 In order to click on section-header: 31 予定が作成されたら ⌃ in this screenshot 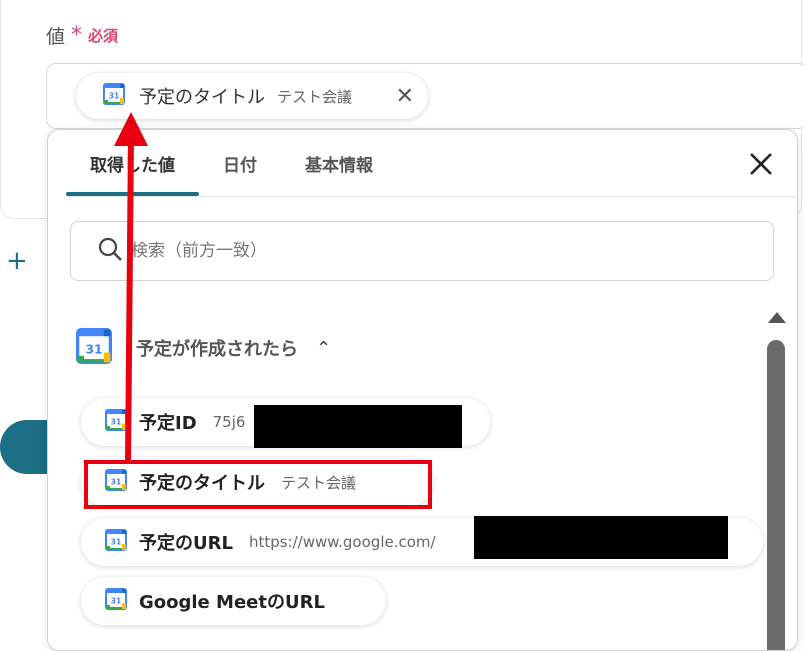, I will do `click(203, 348)`.